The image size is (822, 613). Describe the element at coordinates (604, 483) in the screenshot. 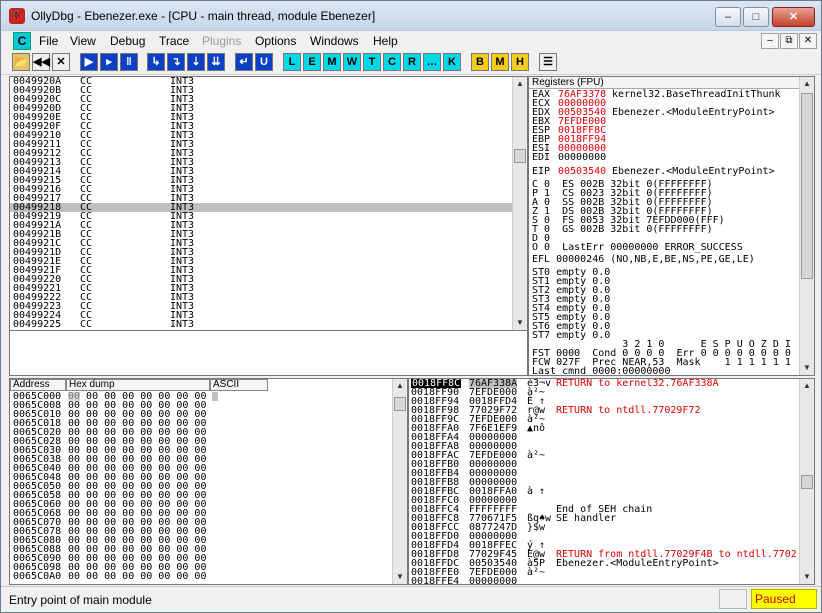

I see `stack-row: 0018FFB8 00000000` at that location.